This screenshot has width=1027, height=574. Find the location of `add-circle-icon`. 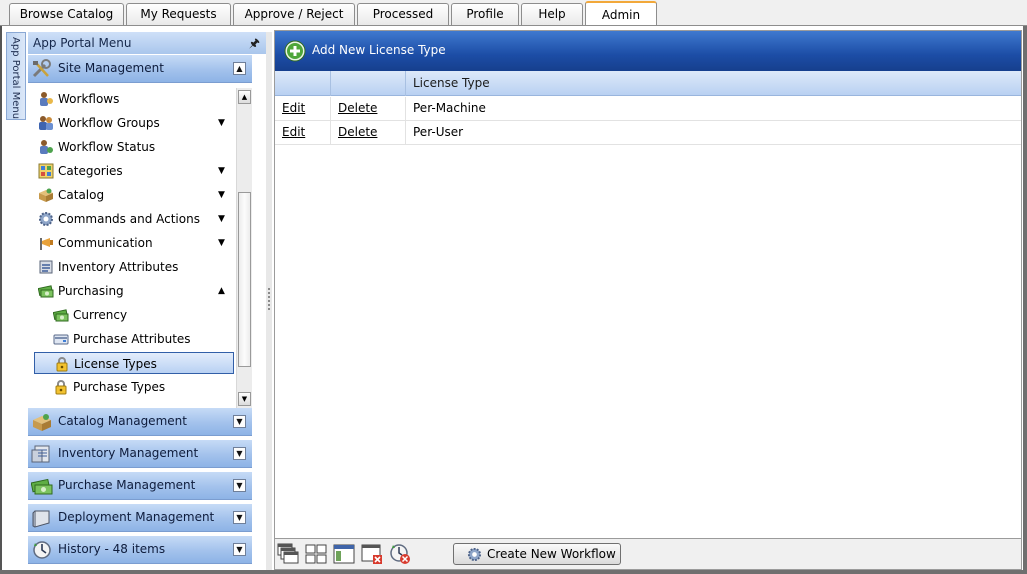

add-circle-icon is located at coordinates (295, 51).